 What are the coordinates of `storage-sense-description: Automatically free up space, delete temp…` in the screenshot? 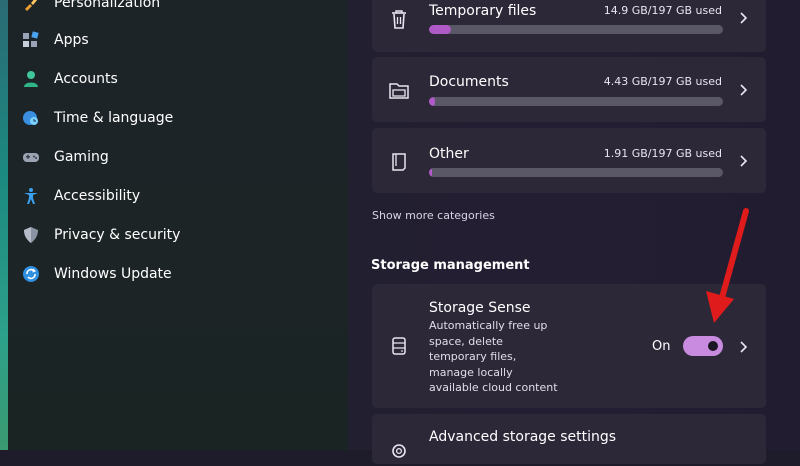 It's located at (493, 356).